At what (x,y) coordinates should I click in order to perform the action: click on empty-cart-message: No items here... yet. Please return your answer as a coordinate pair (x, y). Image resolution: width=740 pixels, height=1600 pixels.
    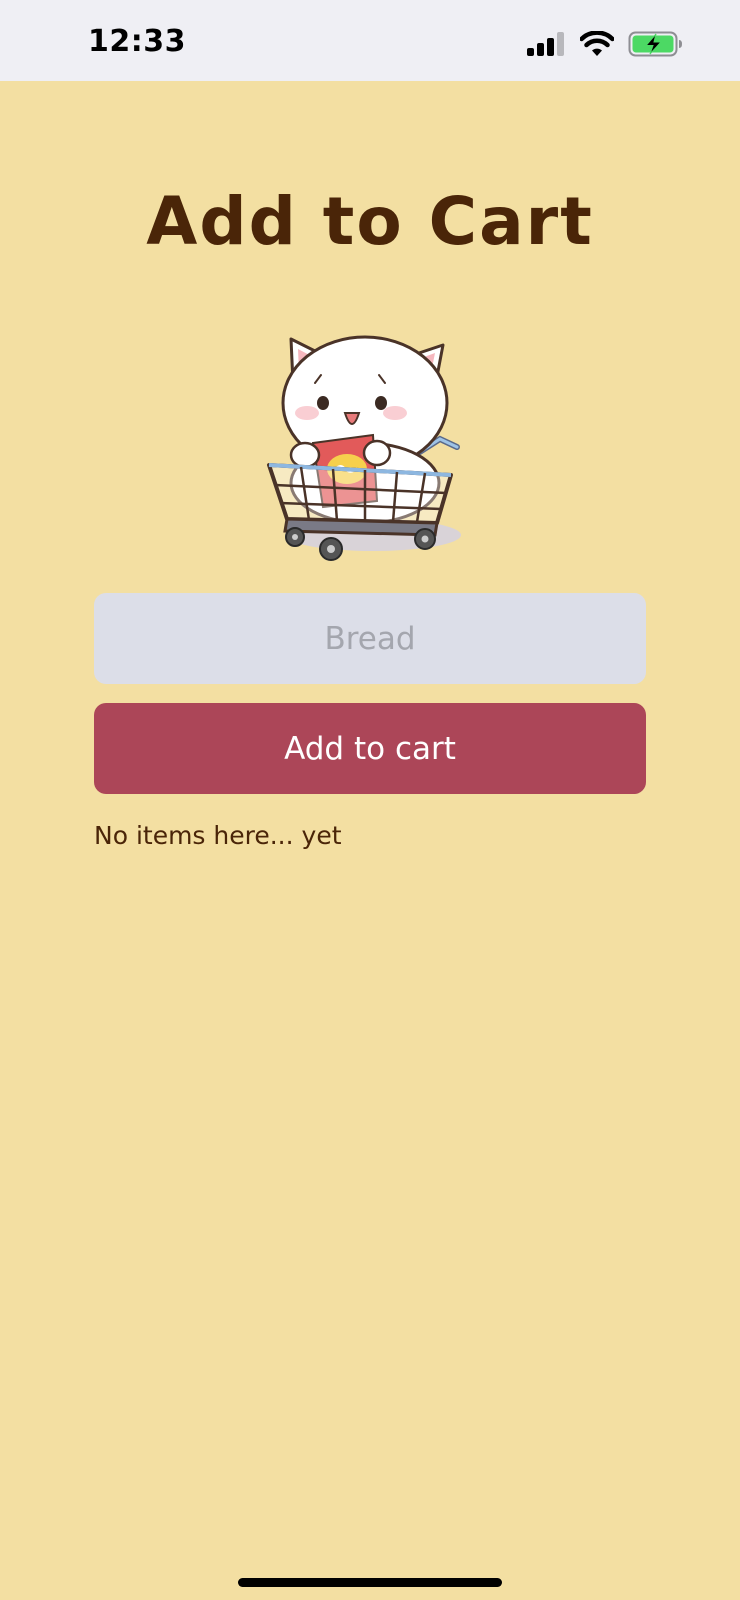
    Looking at the image, I should click on (218, 835).